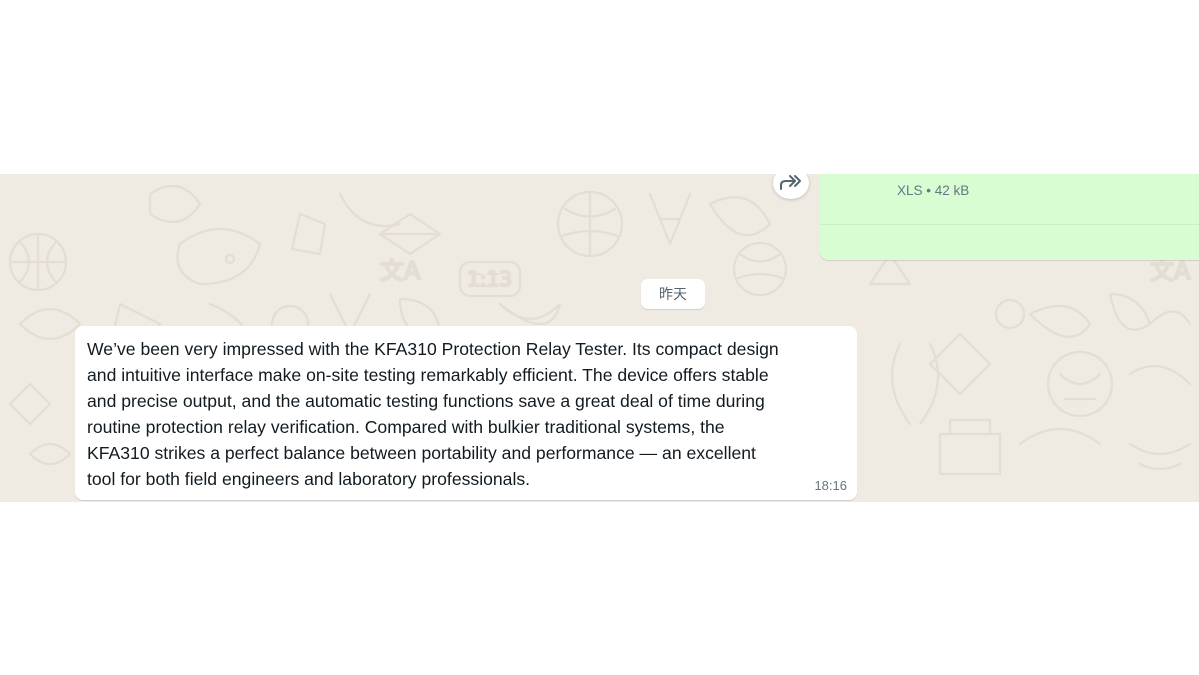 The height and width of the screenshot is (675, 1199). Describe the element at coordinates (1009, 217) in the screenshot. I see `outgoing-file-message: XLS • 42 kB` at that location.